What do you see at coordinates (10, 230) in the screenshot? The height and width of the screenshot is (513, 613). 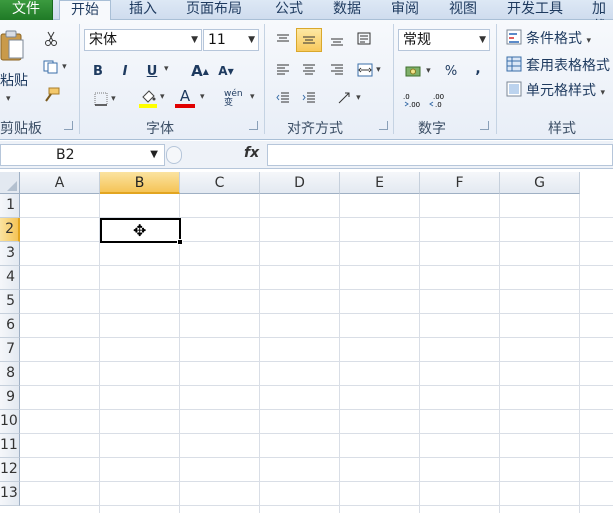 I see `row-header-2: 2` at bounding box center [10, 230].